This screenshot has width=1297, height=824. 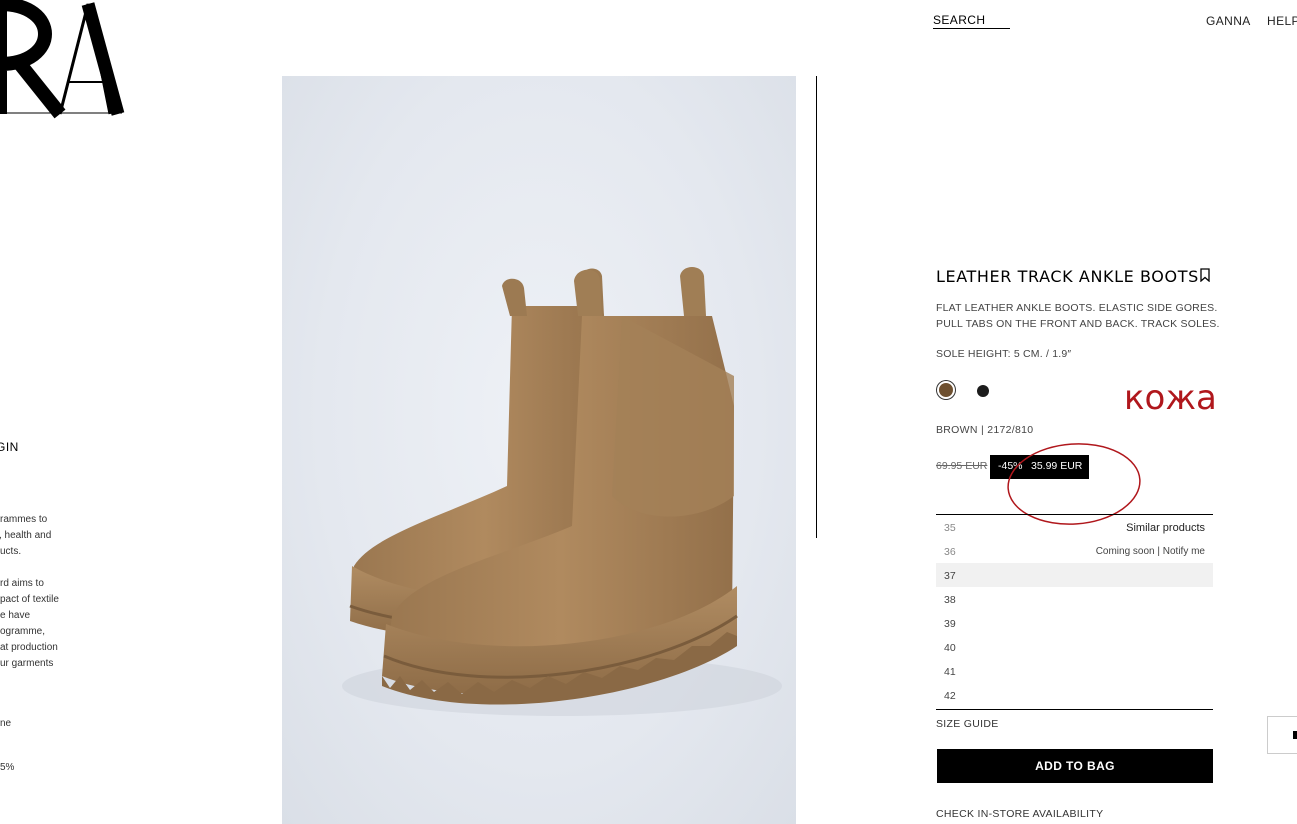 What do you see at coordinates (1074, 647) in the screenshot?
I see `size-option-40: 40` at bounding box center [1074, 647].